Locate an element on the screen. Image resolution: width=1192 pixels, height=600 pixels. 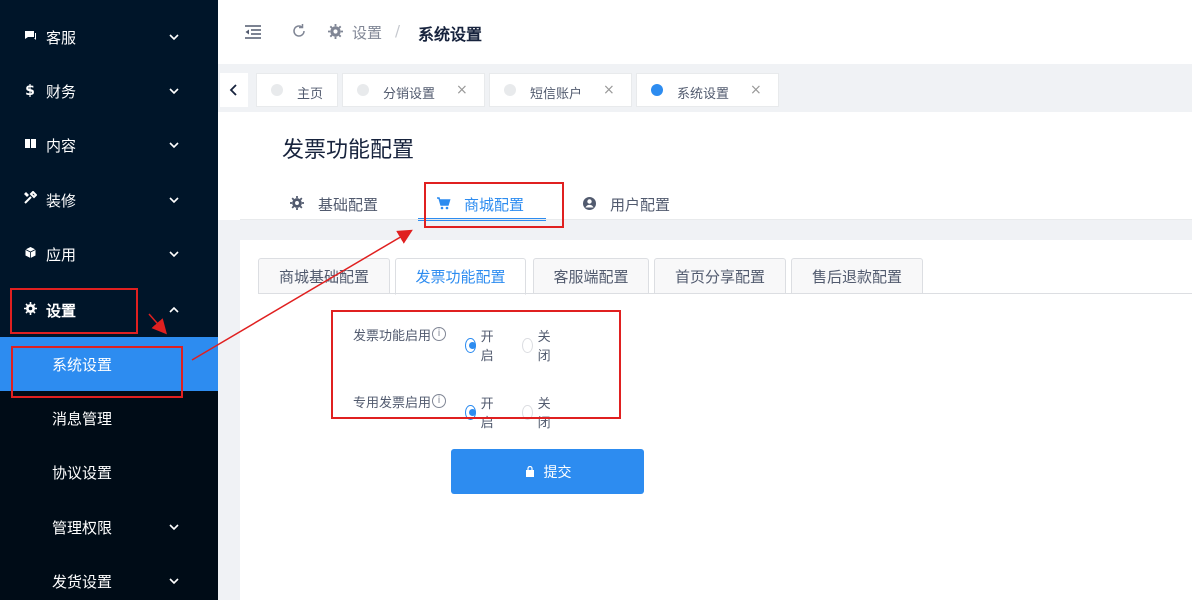
submenu-item-agreement-settings: 协议设置 is located at coordinates (109, 472).